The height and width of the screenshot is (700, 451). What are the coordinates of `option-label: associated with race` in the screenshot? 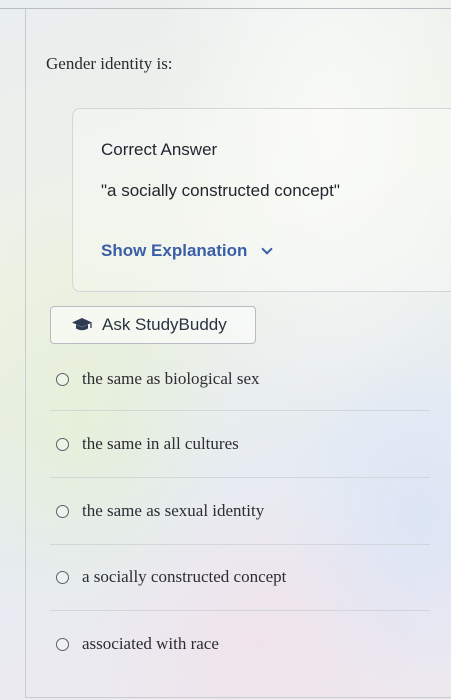 It's located at (150, 643).